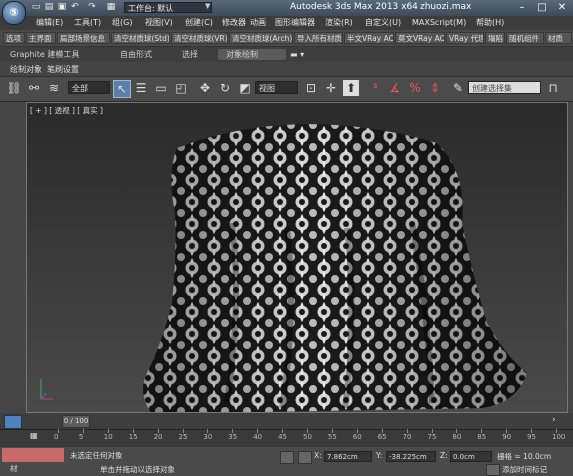 The width and height of the screenshot is (573, 476). Describe the element at coordinates (351, 88) in the screenshot. I see `keyboard-shortcut-override-icon: ⬆` at that location.